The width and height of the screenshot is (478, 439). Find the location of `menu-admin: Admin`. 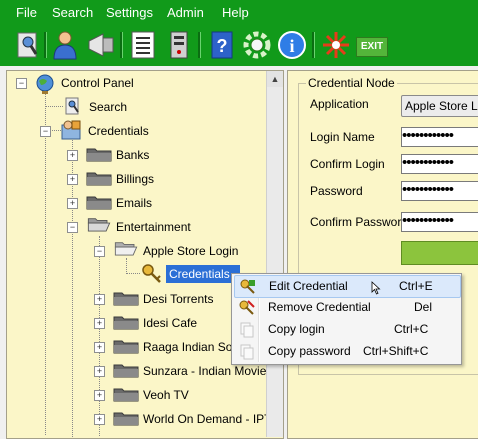

menu-admin: Admin is located at coordinates (185, 12).